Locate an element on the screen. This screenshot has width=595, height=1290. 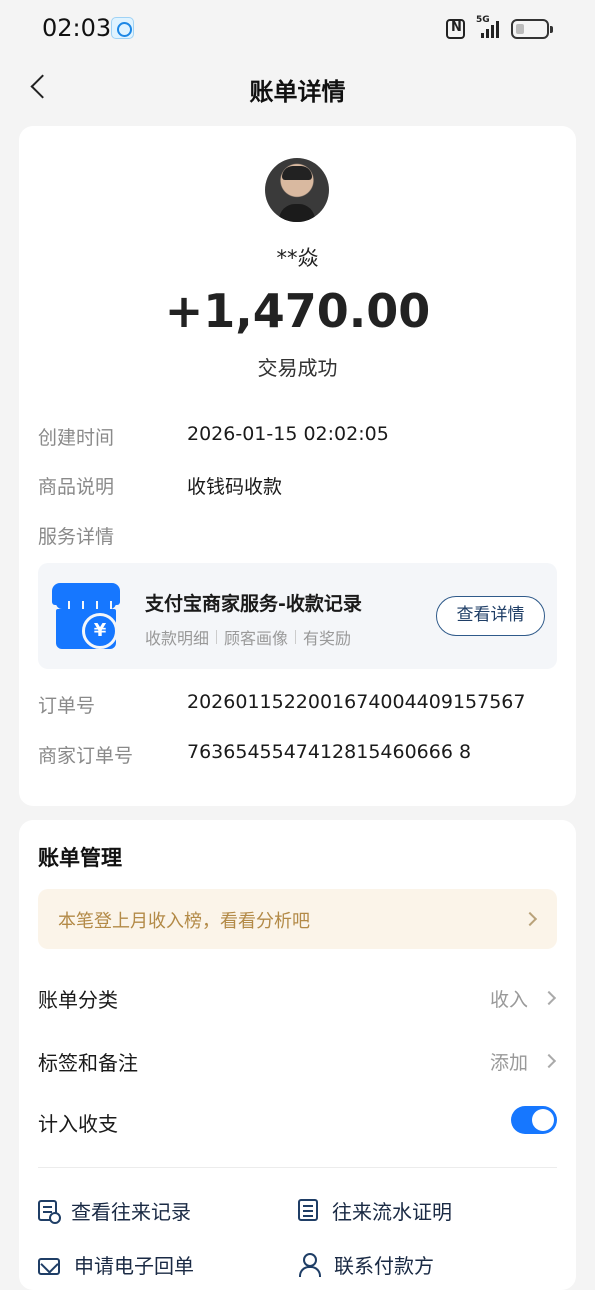
network-type: 5G is located at coordinates (483, 20).